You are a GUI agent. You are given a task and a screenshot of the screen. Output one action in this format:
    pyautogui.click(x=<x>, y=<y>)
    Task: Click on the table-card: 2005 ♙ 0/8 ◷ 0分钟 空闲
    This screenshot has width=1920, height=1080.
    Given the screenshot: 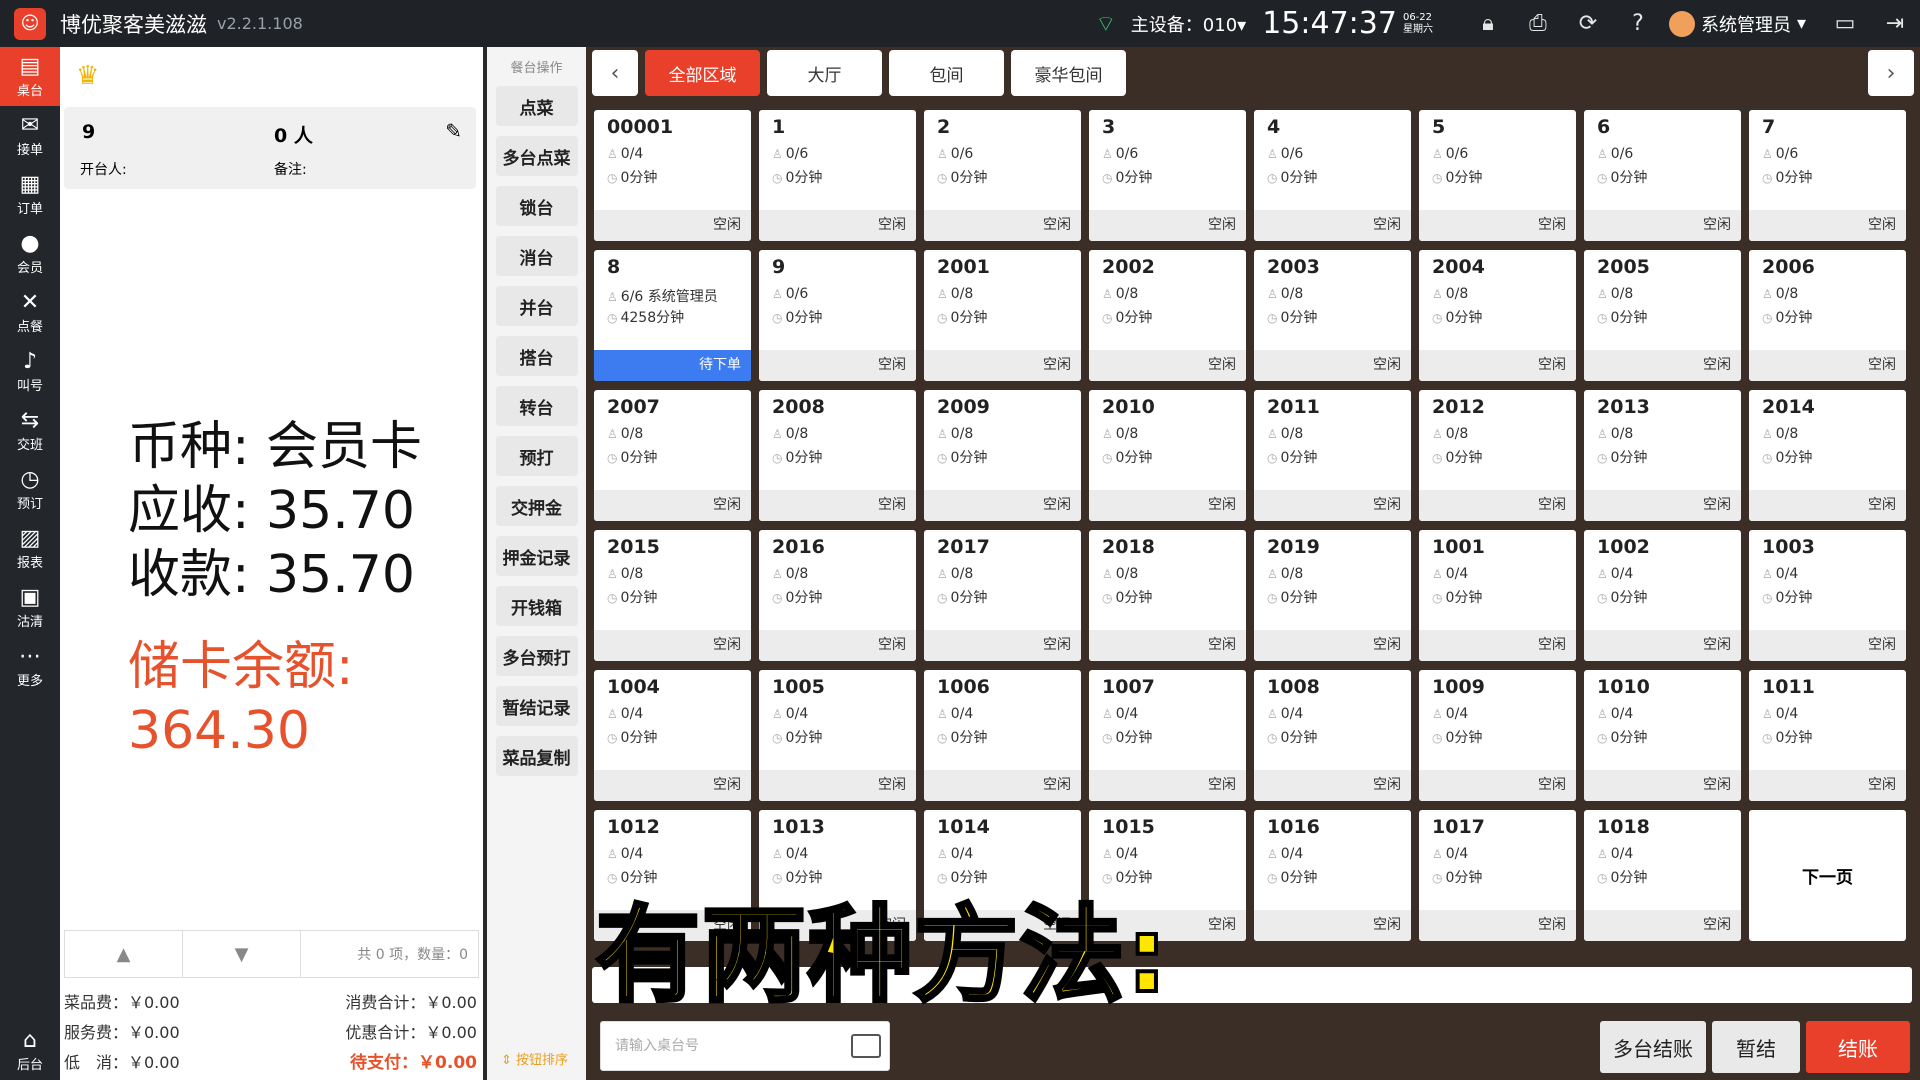 What is the action you would take?
    pyautogui.click(x=1662, y=315)
    